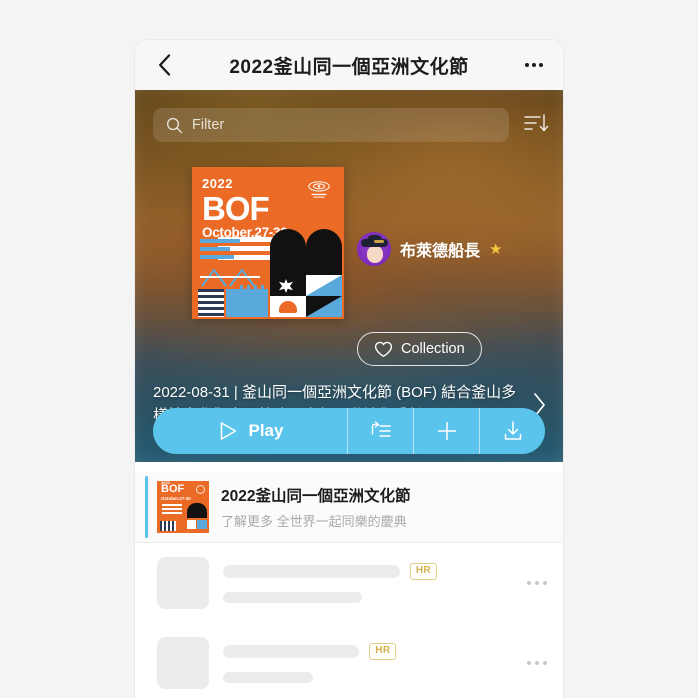 This screenshot has height=698, width=698. I want to click on filter-row: Filter, so click(351, 125).